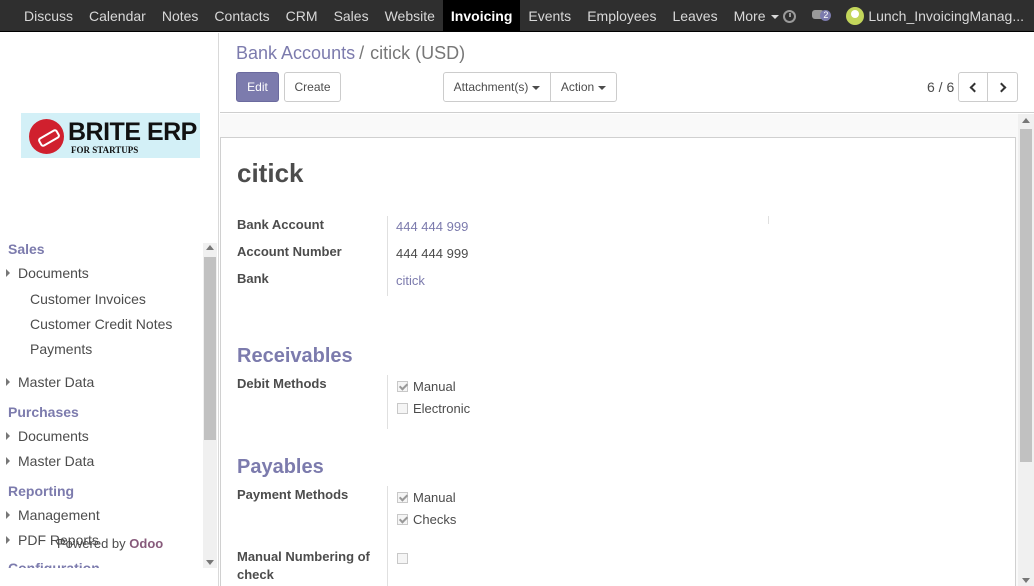  What do you see at coordinates (402, 386) in the screenshot?
I see `debit-manual-checkbox` at bounding box center [402, 386].